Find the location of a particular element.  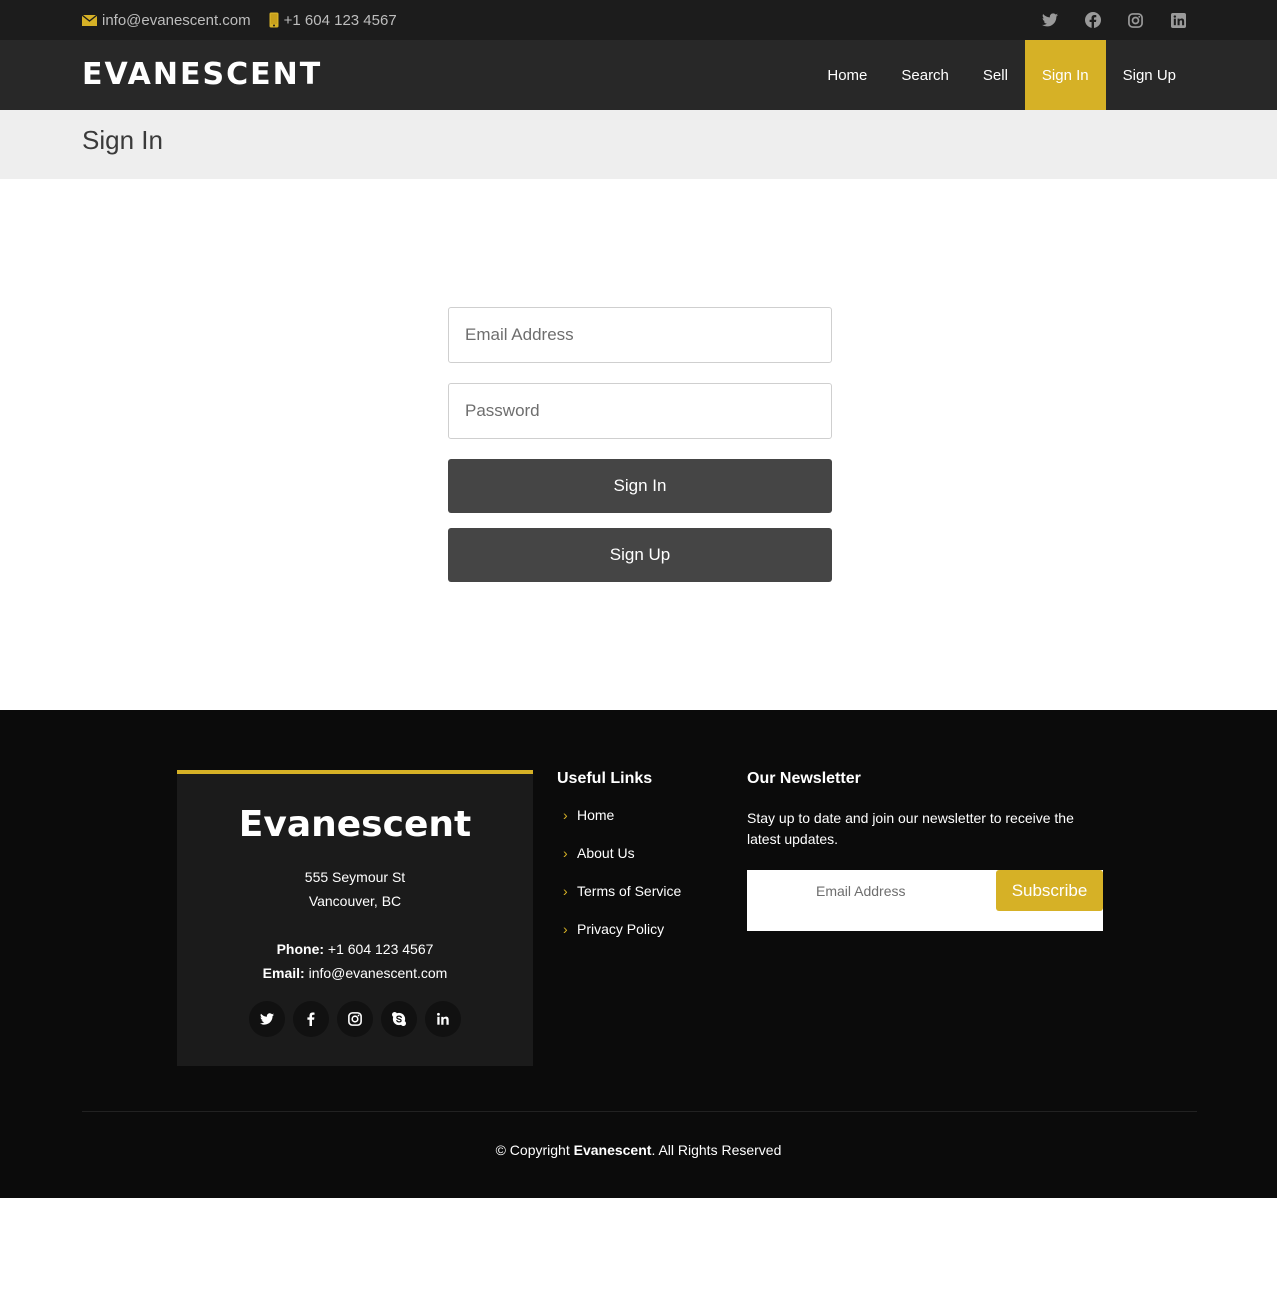

footer-link-label: Terms of Service is located at coordinates (629, 891).